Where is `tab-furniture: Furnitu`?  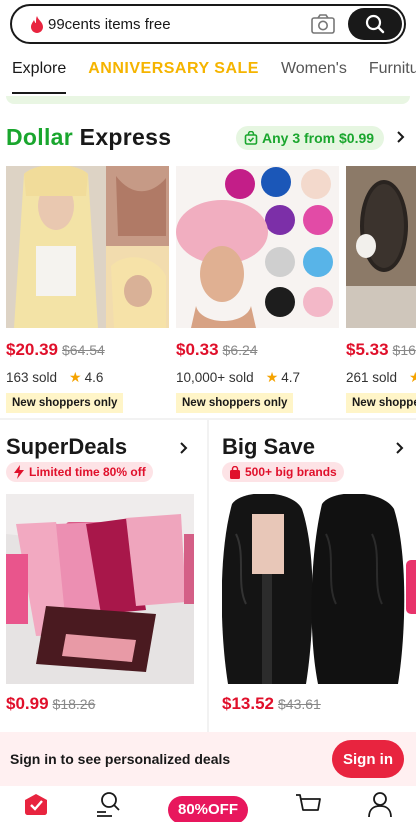 tab-furniture: Furnitu is located at coordinates (392, 74).